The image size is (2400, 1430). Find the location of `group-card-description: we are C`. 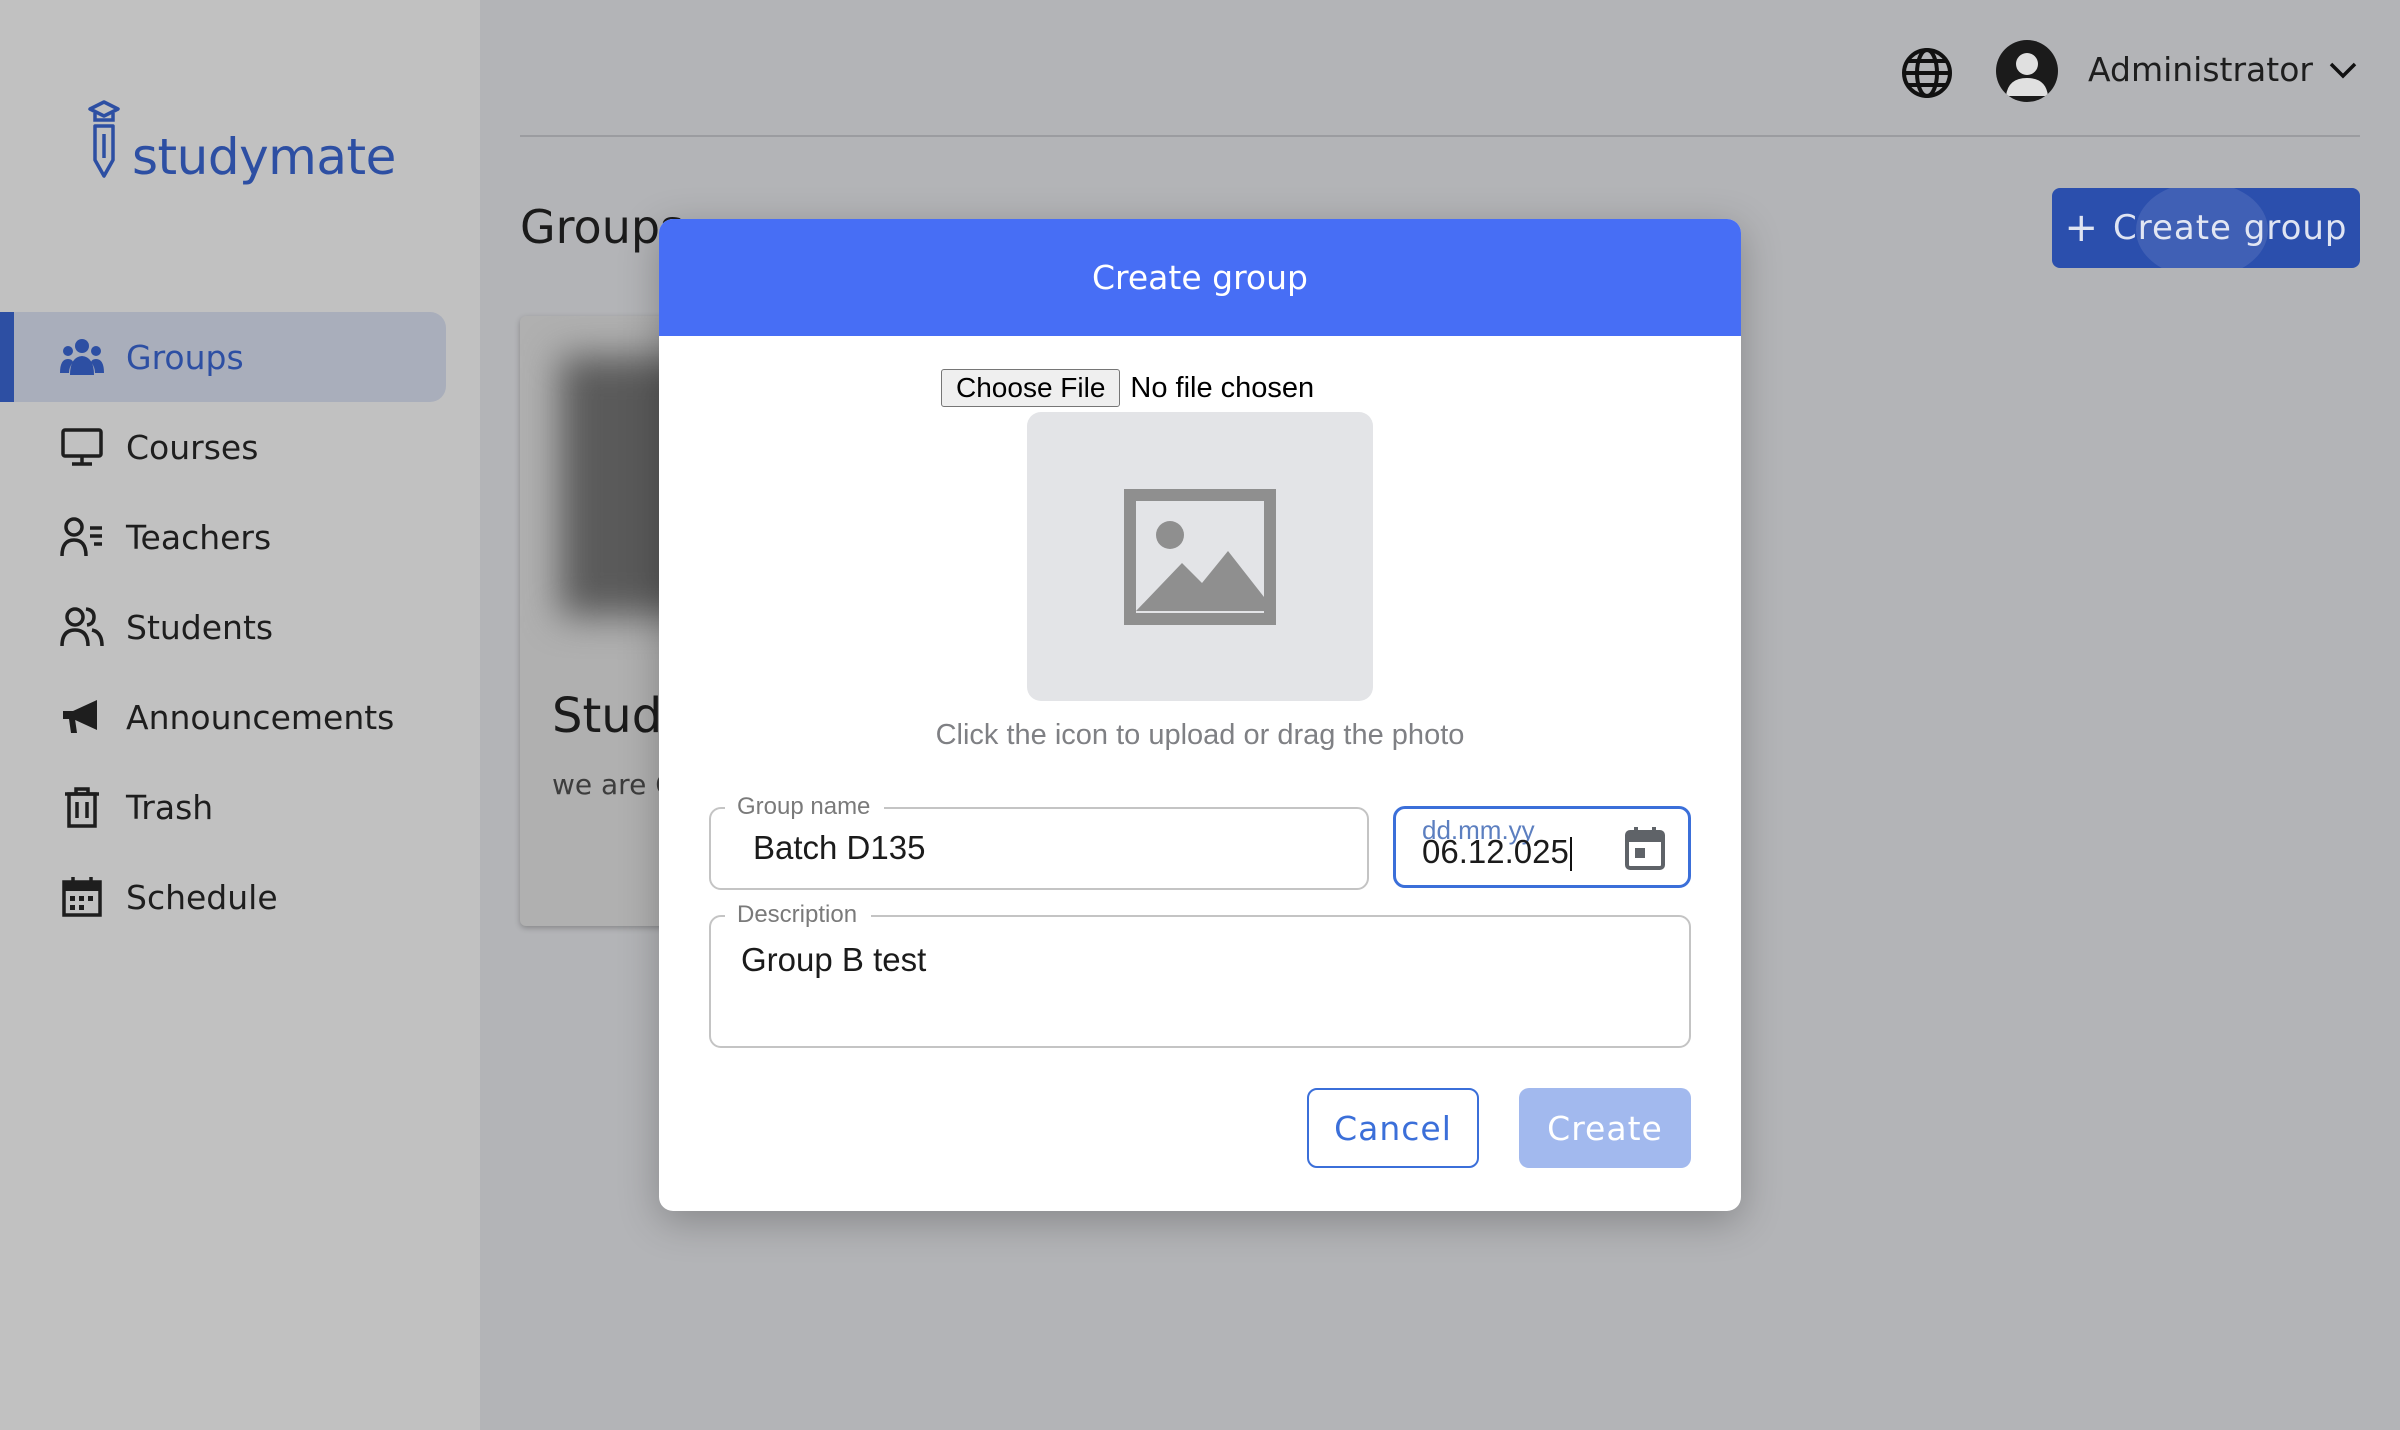

group-card-description: we are C is located at coordinates (613, 784).